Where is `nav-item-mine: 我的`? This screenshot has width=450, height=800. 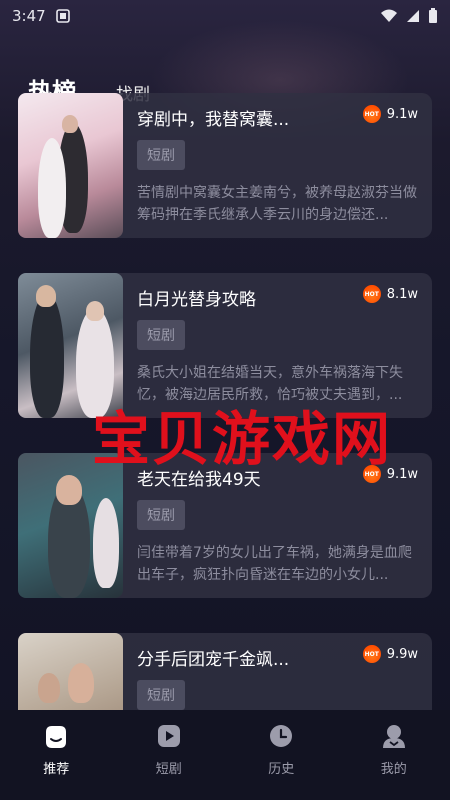 nav-item-mine: 我的 is located at coordinates (394, 749).